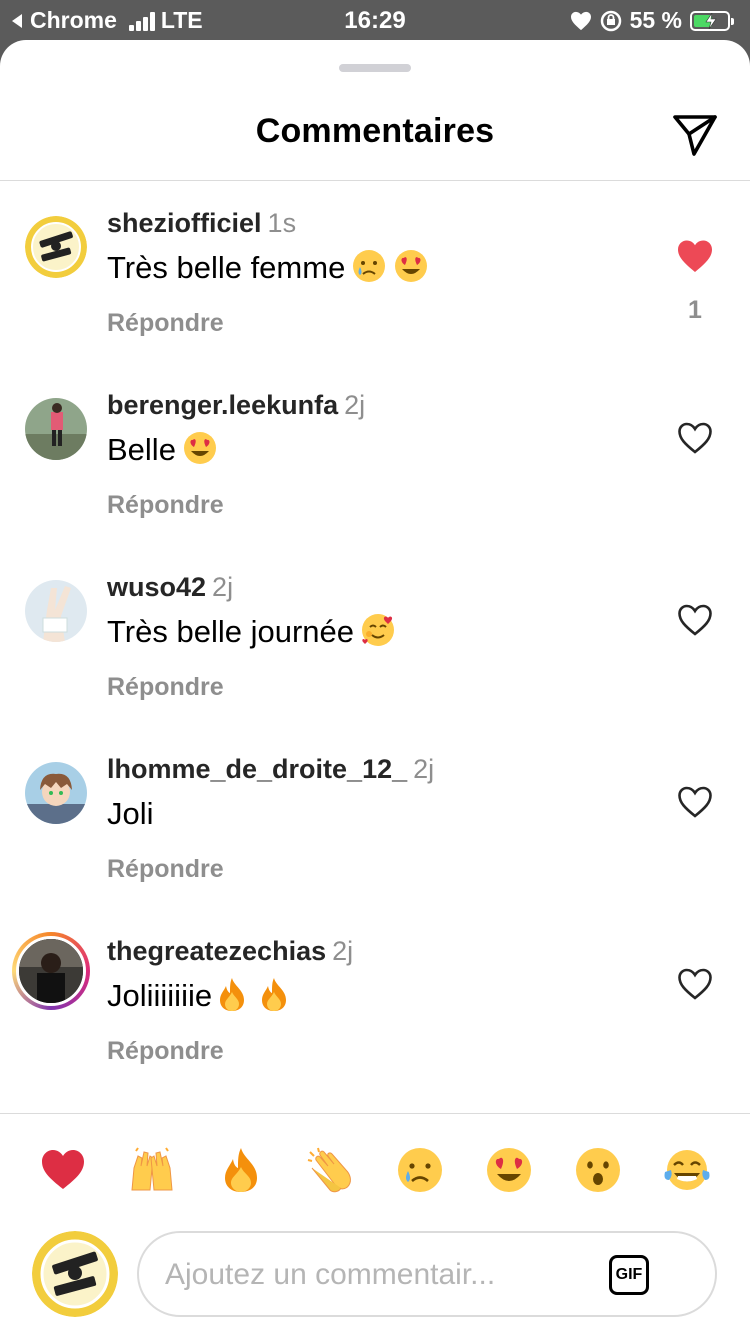 Image resolution: width=750 pixels, height=1334 pixels. I want to click on avatar-story-ring, so click(51, 971).